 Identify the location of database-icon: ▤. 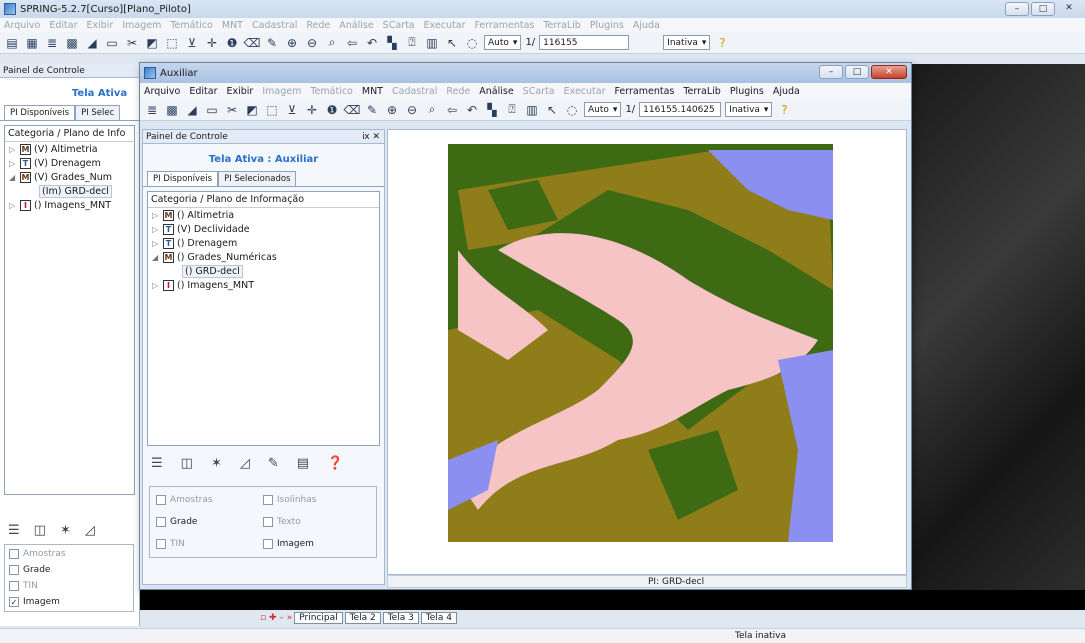
(12, 43).